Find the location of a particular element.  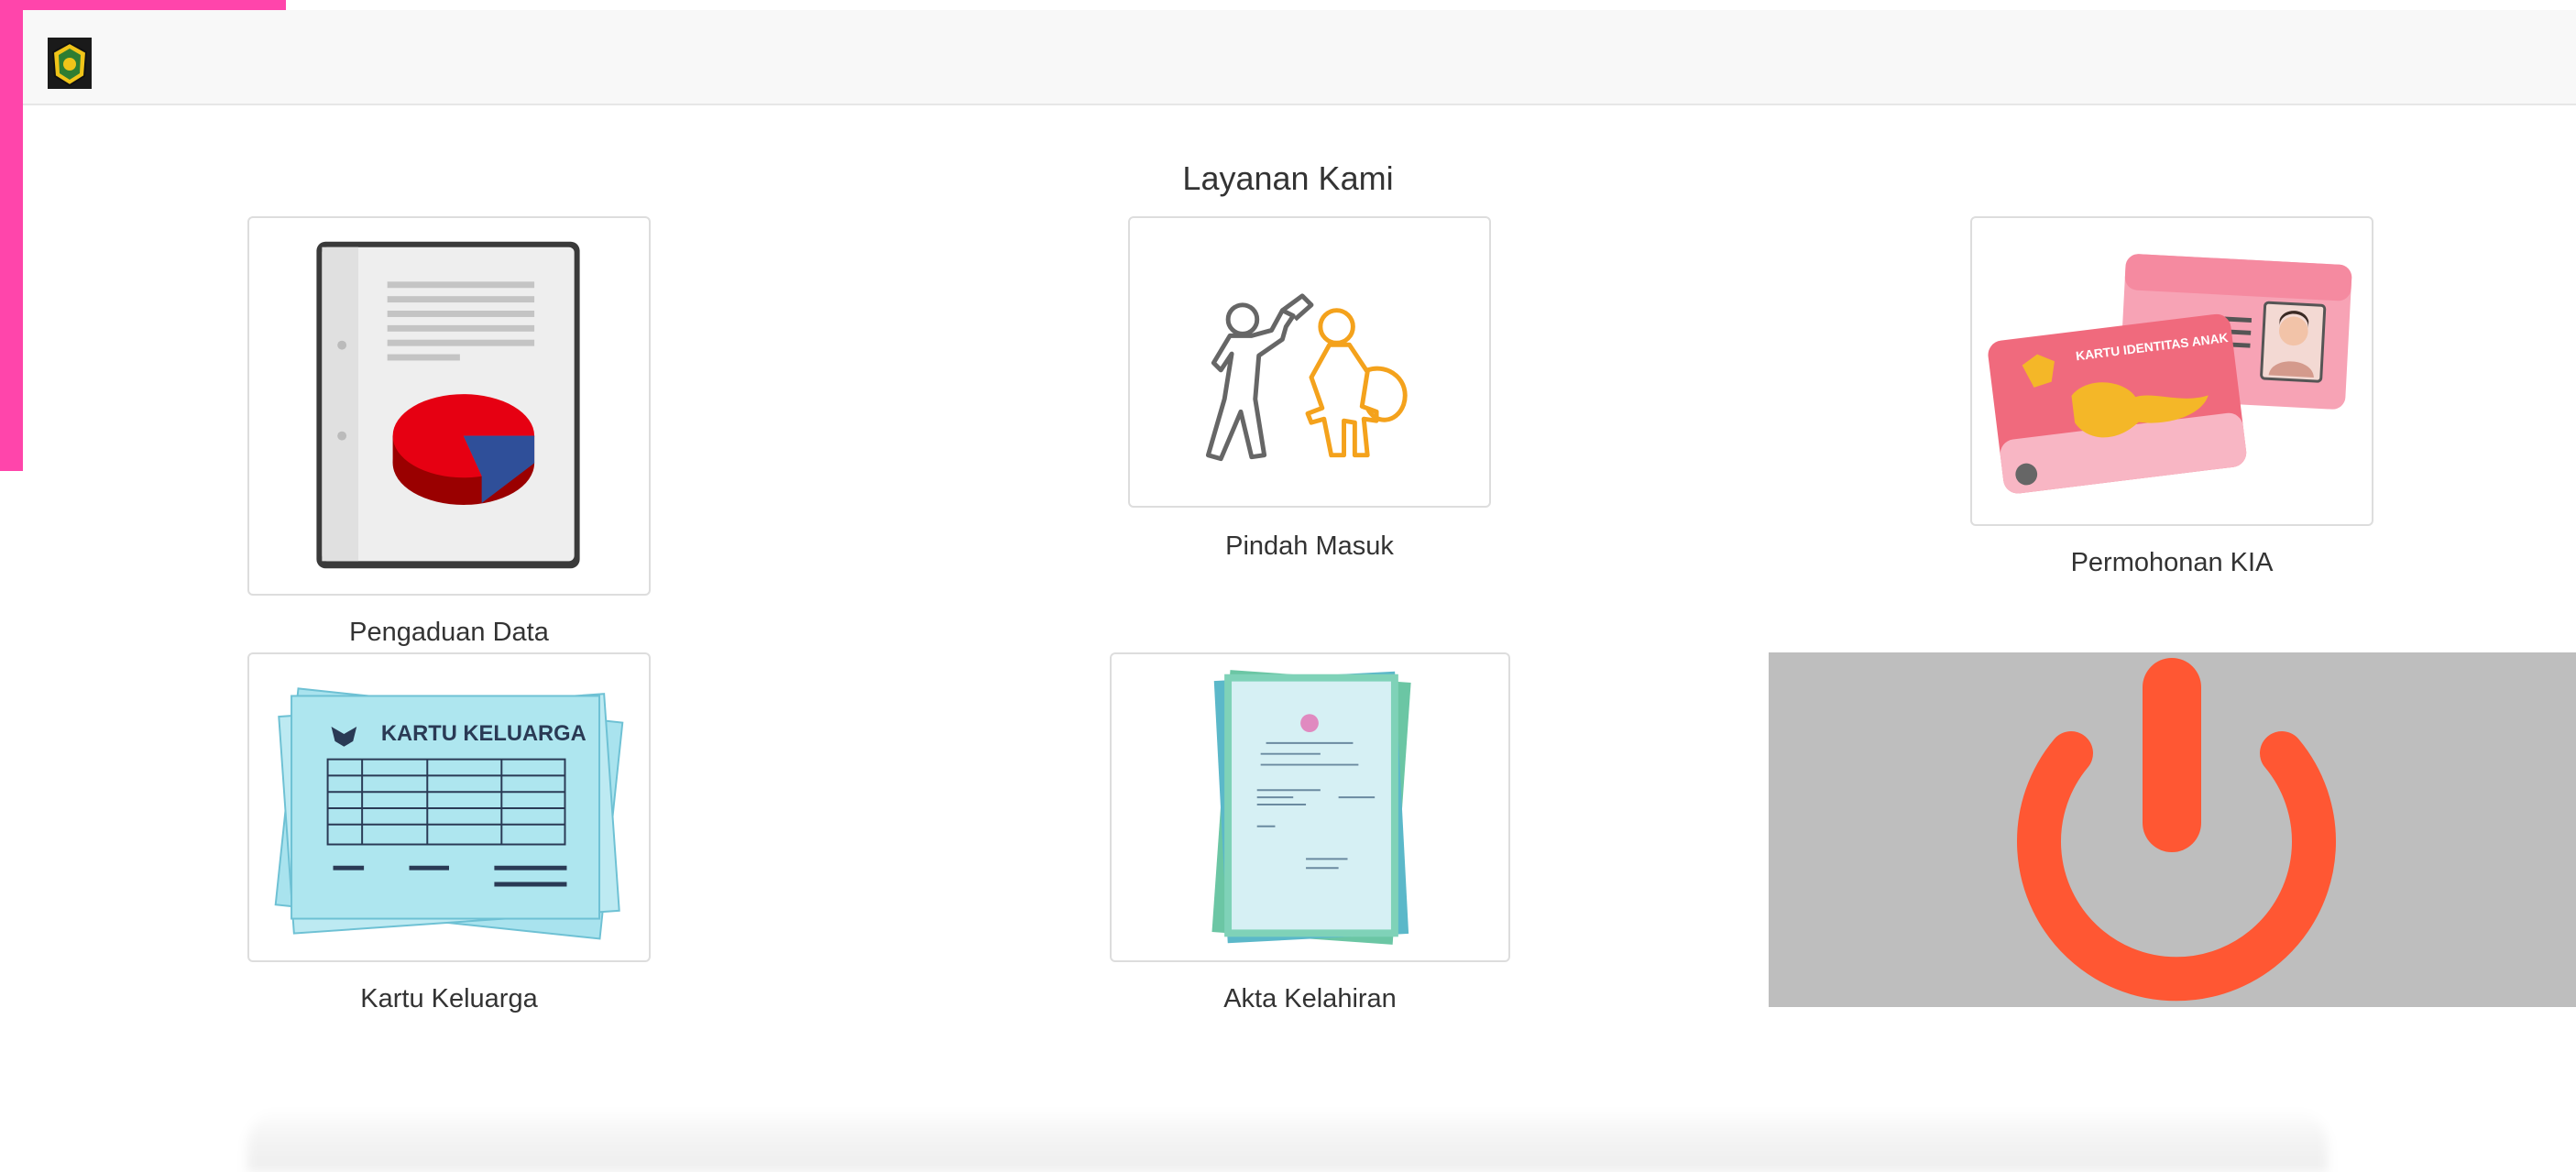

service-card-permohonan-kia: KARTU IDENTITAS ANAK is located at coordinates (2171, 371).